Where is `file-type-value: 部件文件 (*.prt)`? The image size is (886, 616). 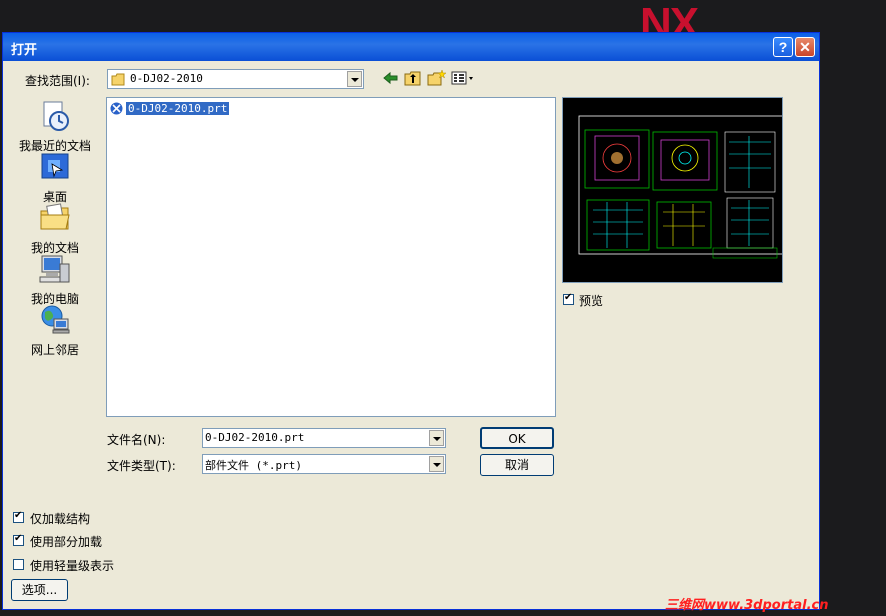
file-type-value: 部件文件 (*.prt) is located at coordinates (253, 465).